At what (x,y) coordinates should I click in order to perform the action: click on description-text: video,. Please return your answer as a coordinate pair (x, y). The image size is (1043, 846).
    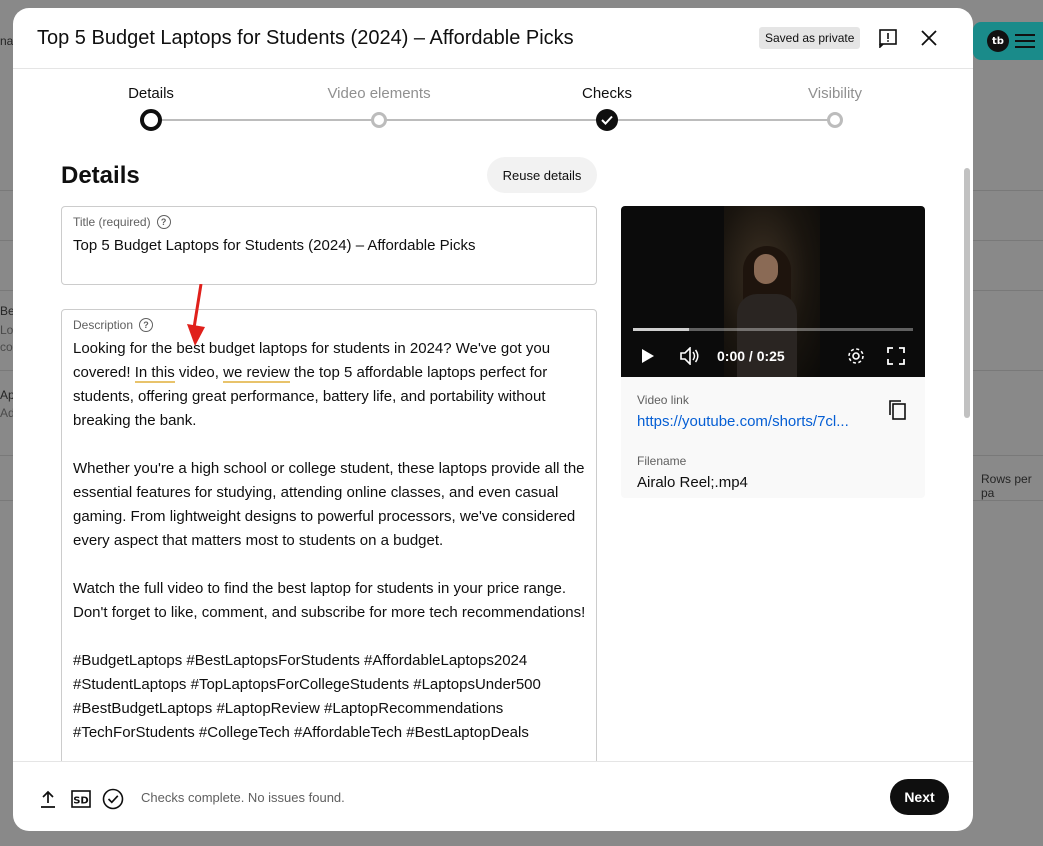
    Looking at the image, I should click on (199, 372).